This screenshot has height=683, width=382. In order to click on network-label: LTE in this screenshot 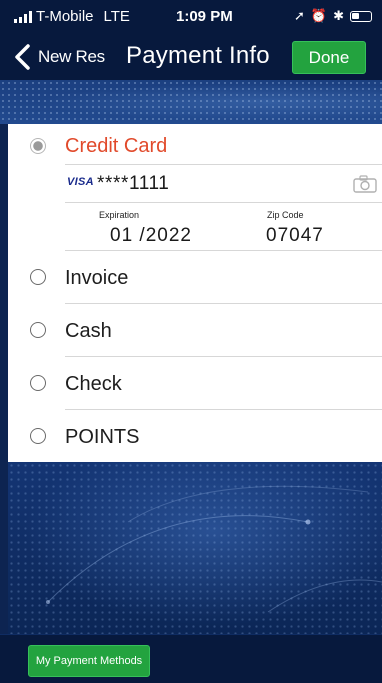, I will do `click(116, 16)`.